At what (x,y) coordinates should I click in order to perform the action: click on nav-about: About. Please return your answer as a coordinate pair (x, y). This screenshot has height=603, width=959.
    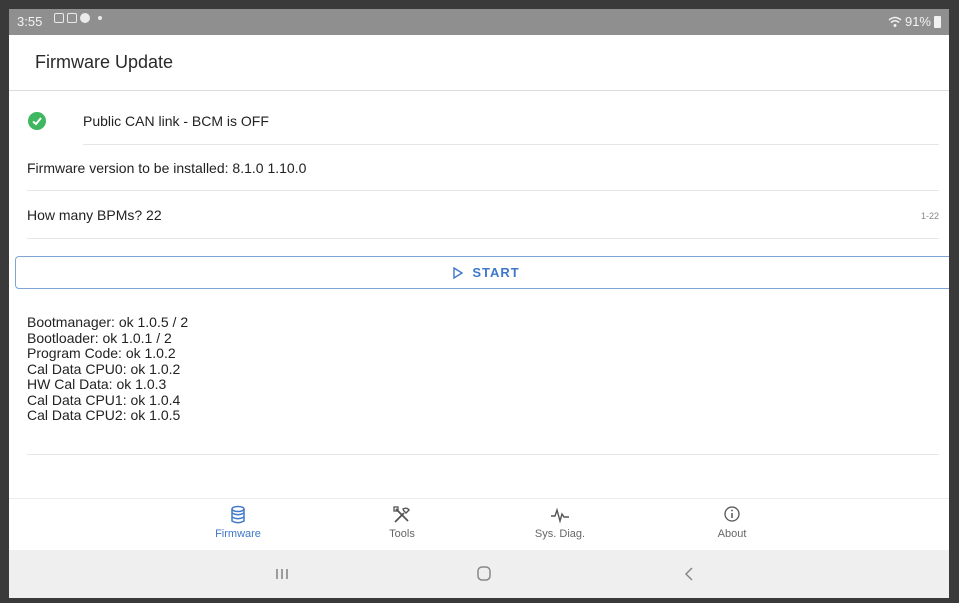
    Looking at the image, I should click on (732, 522).